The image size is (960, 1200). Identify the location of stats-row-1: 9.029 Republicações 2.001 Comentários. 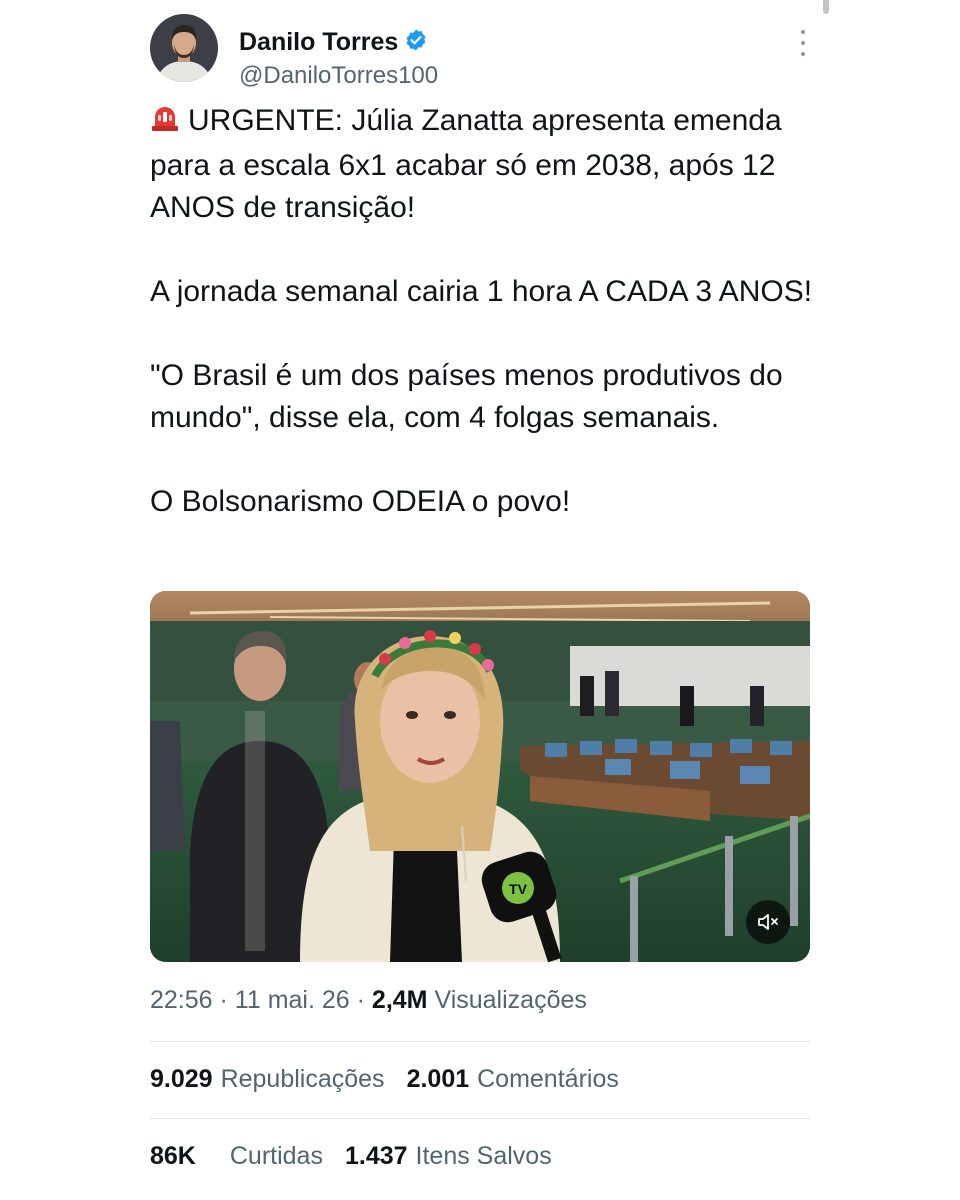
(384, 1079).